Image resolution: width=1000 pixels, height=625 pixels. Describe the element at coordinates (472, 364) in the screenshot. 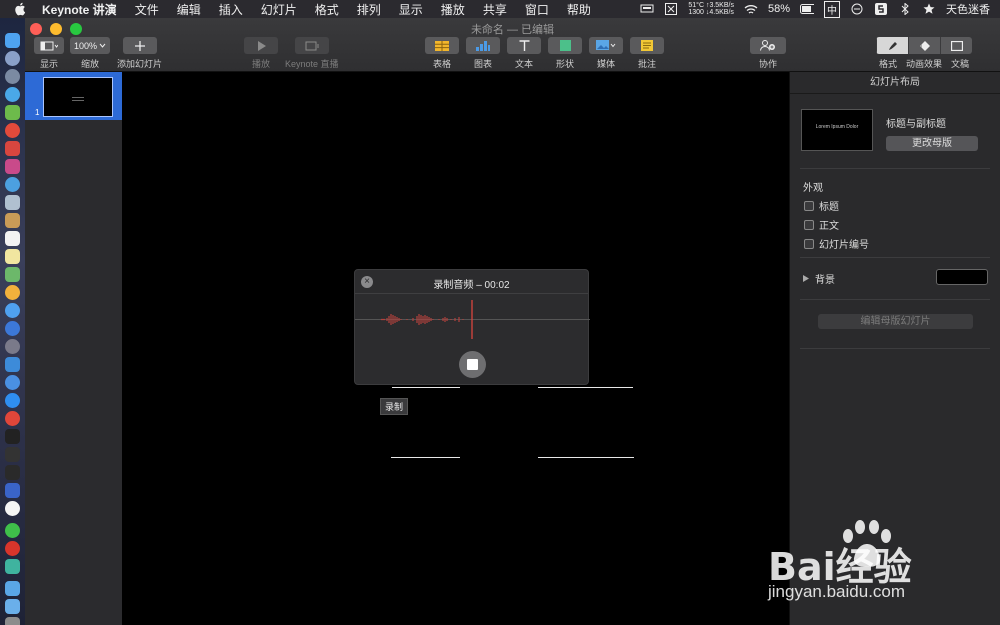

I see `stop-recording-button` at that location.